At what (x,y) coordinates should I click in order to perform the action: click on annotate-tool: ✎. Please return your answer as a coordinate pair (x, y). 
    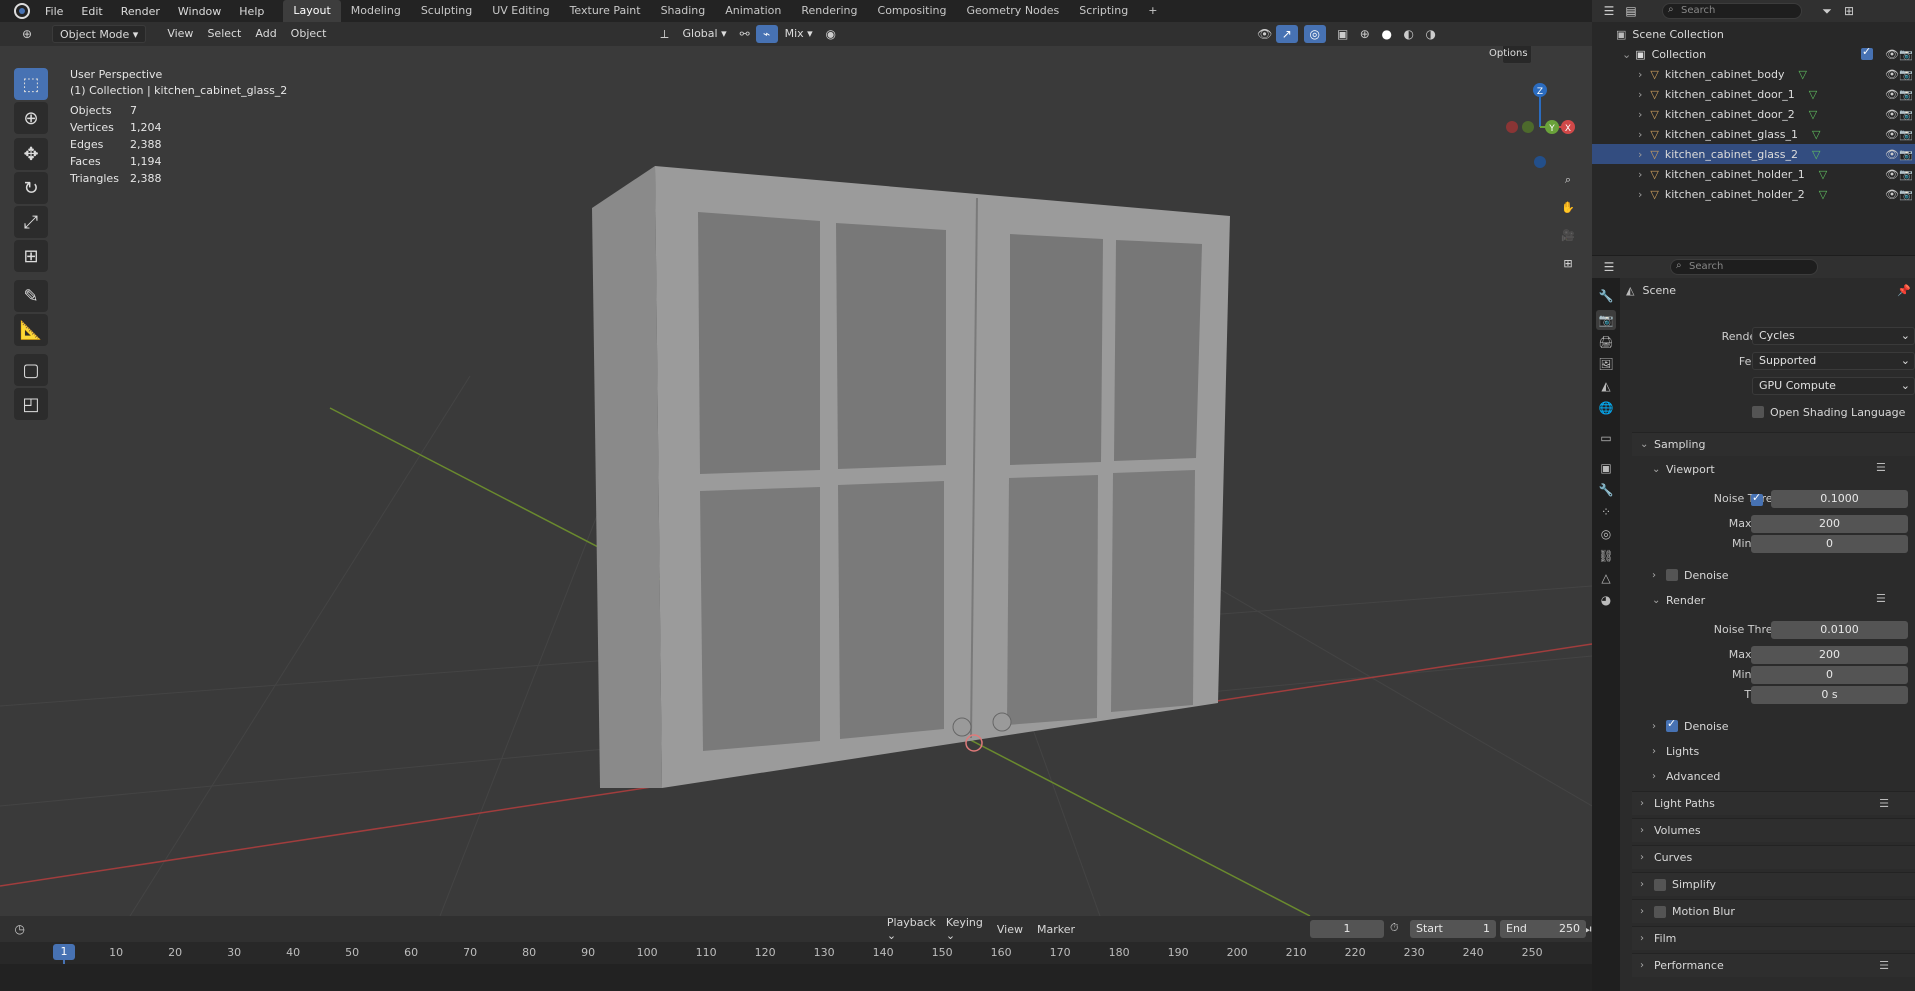
    Looking at the image, I should click on (31, 296).